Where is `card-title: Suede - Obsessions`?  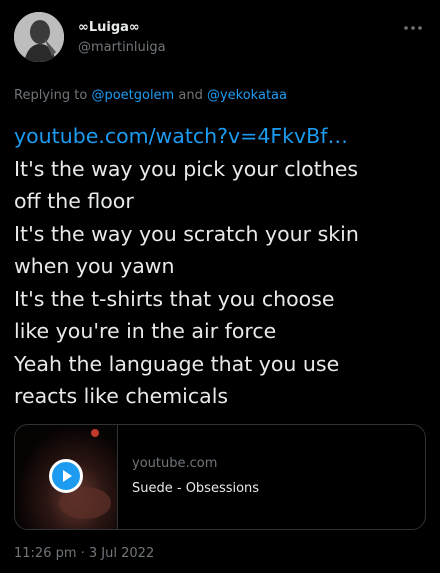 card-title: Suede - Obsessions is located at coordinates (196, 488).